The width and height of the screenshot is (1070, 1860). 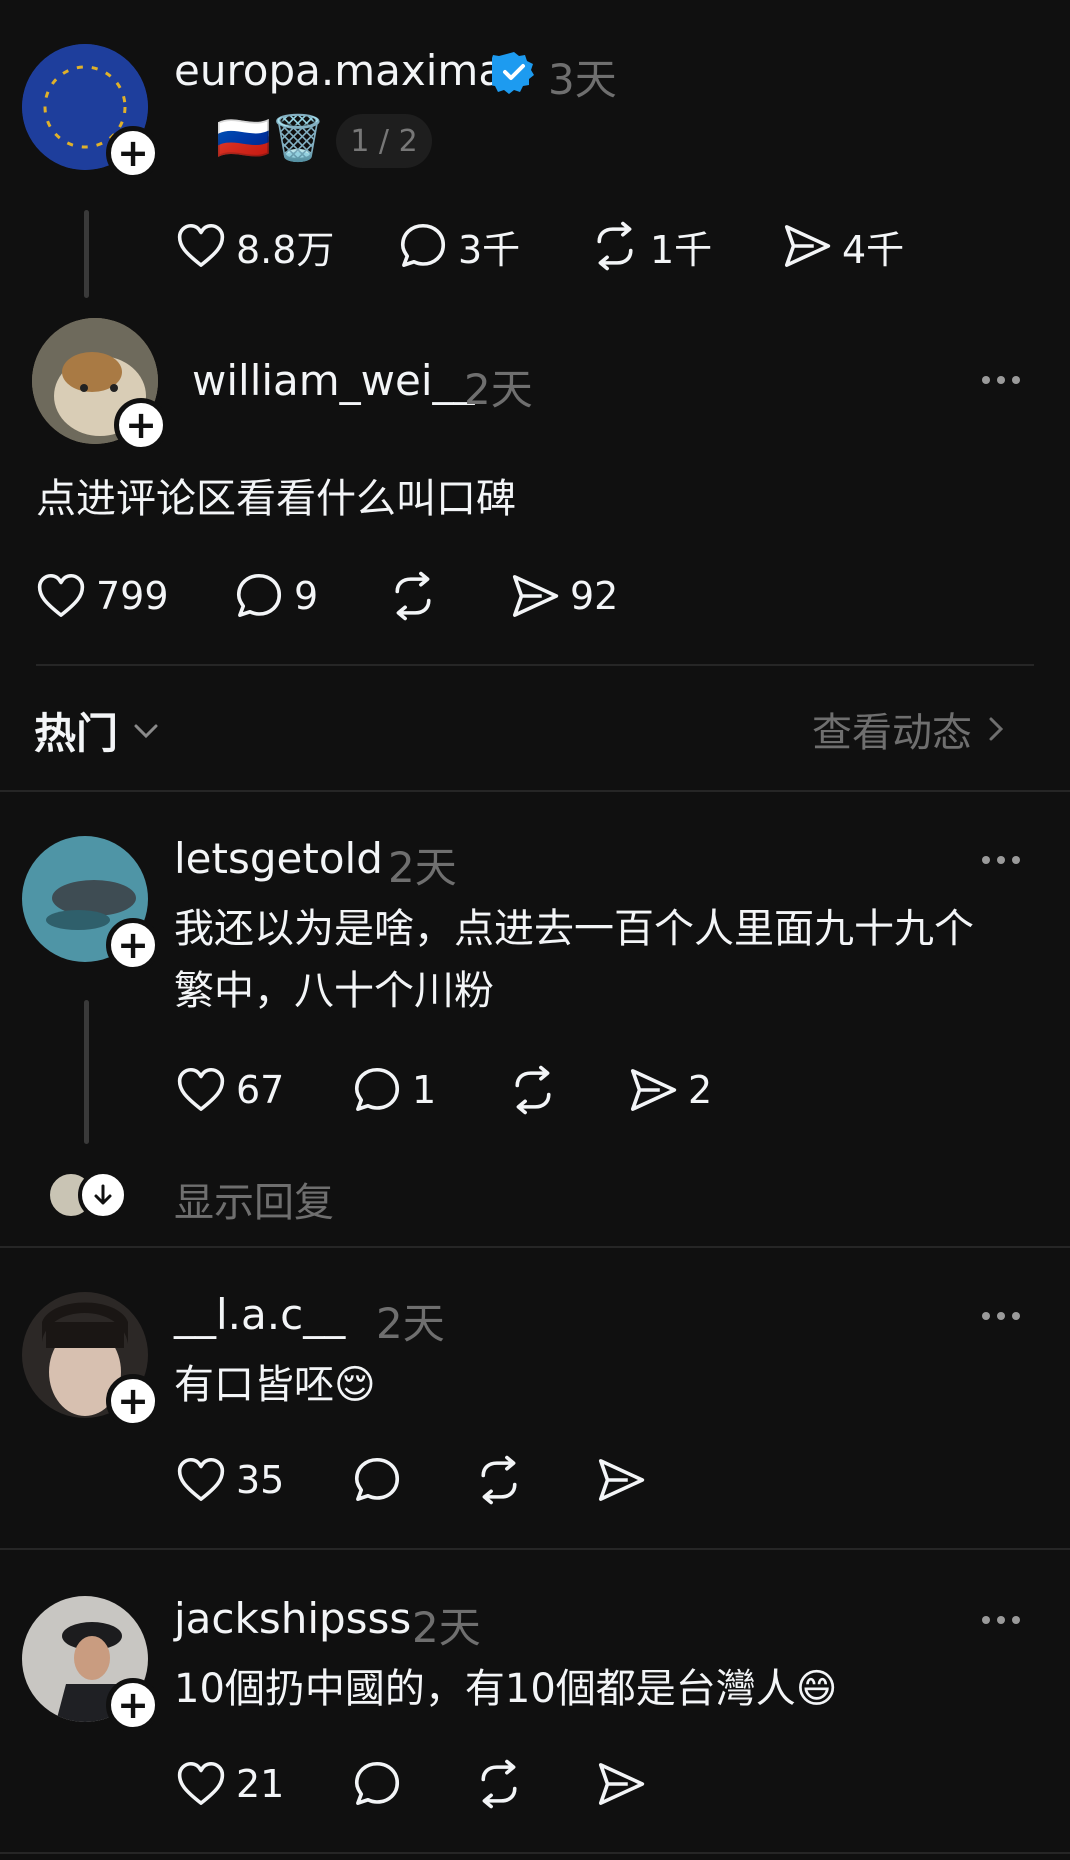 I want to click on post-username: europa.maxima, so click(x=339, y=70).